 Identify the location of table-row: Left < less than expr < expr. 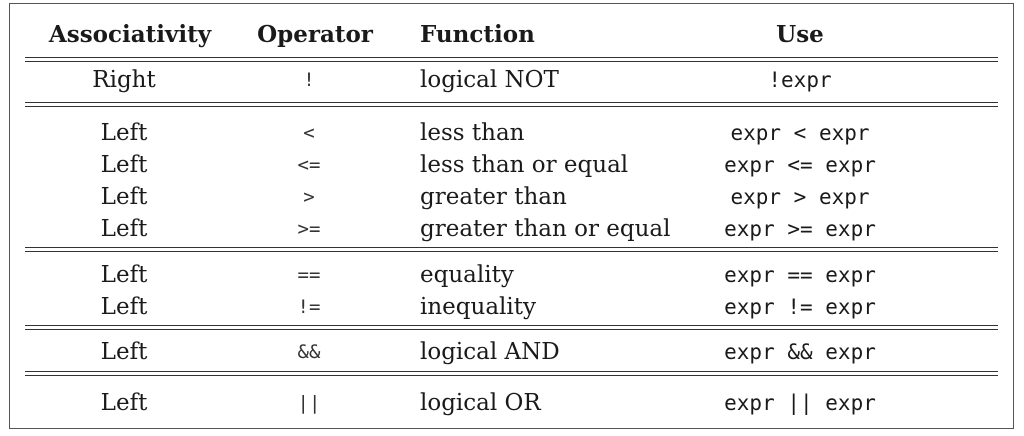
(511, 133).